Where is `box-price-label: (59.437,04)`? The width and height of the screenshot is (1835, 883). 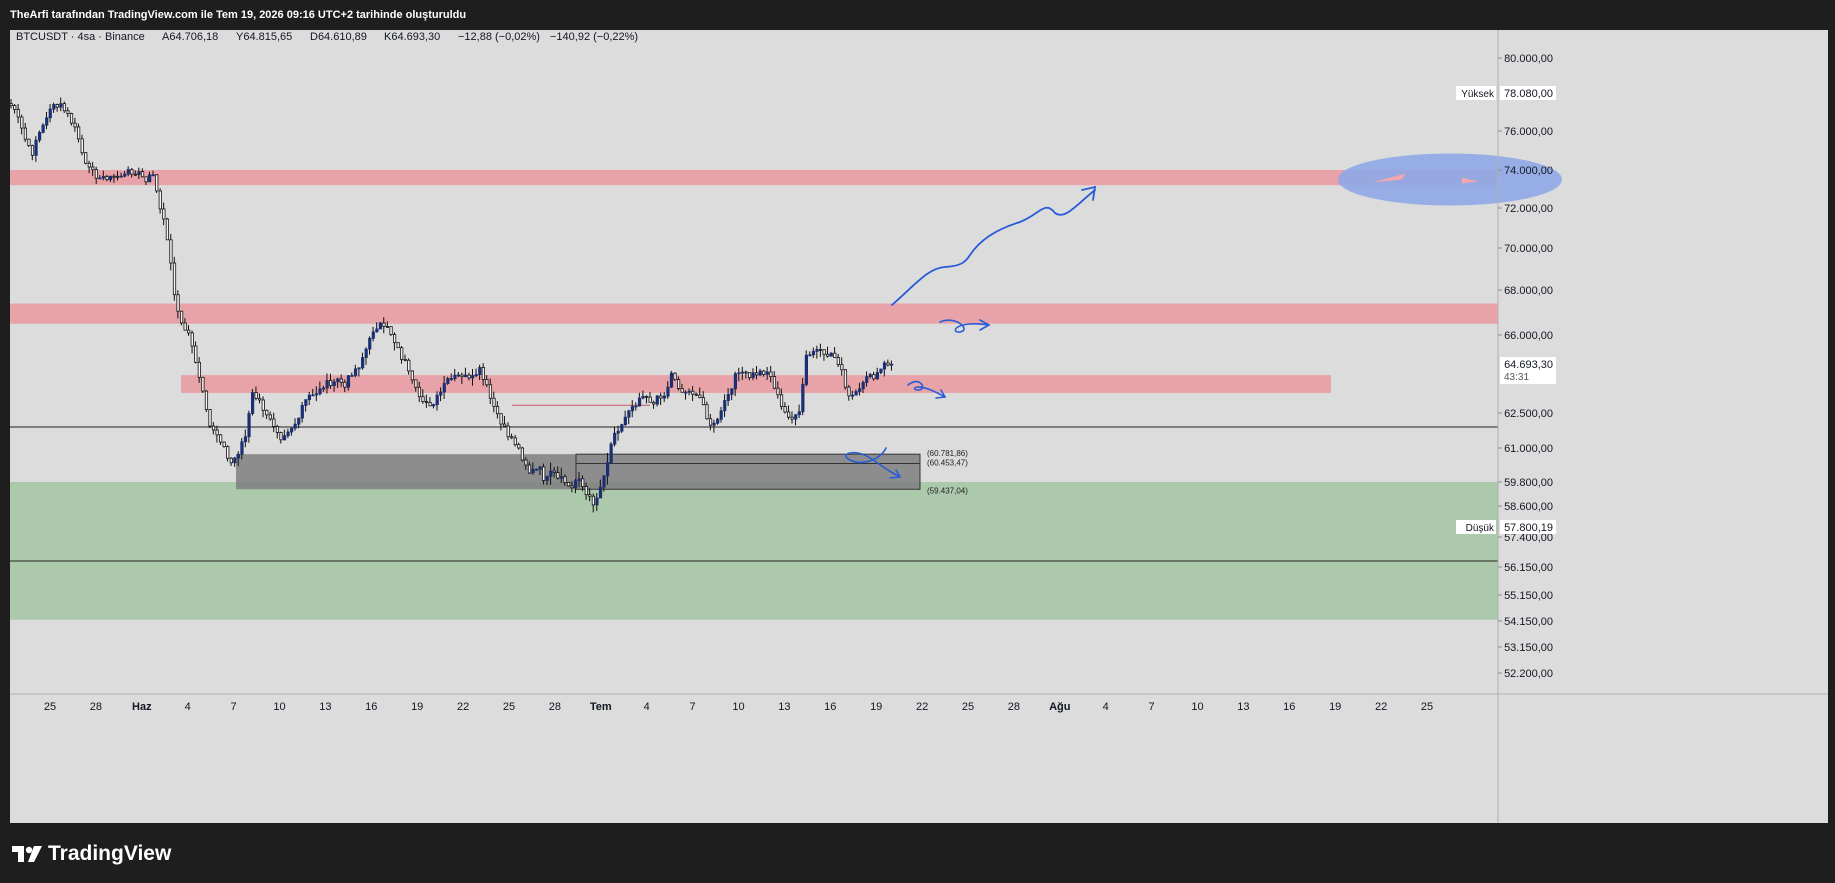 box-price-label: (59.437,04) is located at coordinates (947, 490).